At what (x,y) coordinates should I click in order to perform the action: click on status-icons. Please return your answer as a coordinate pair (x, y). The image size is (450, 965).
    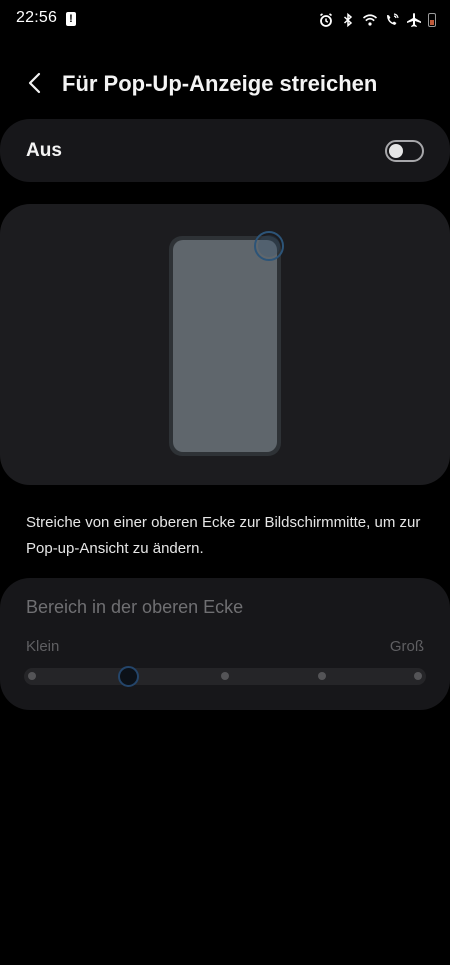
    Looking at the image, I should click on (377, 20).